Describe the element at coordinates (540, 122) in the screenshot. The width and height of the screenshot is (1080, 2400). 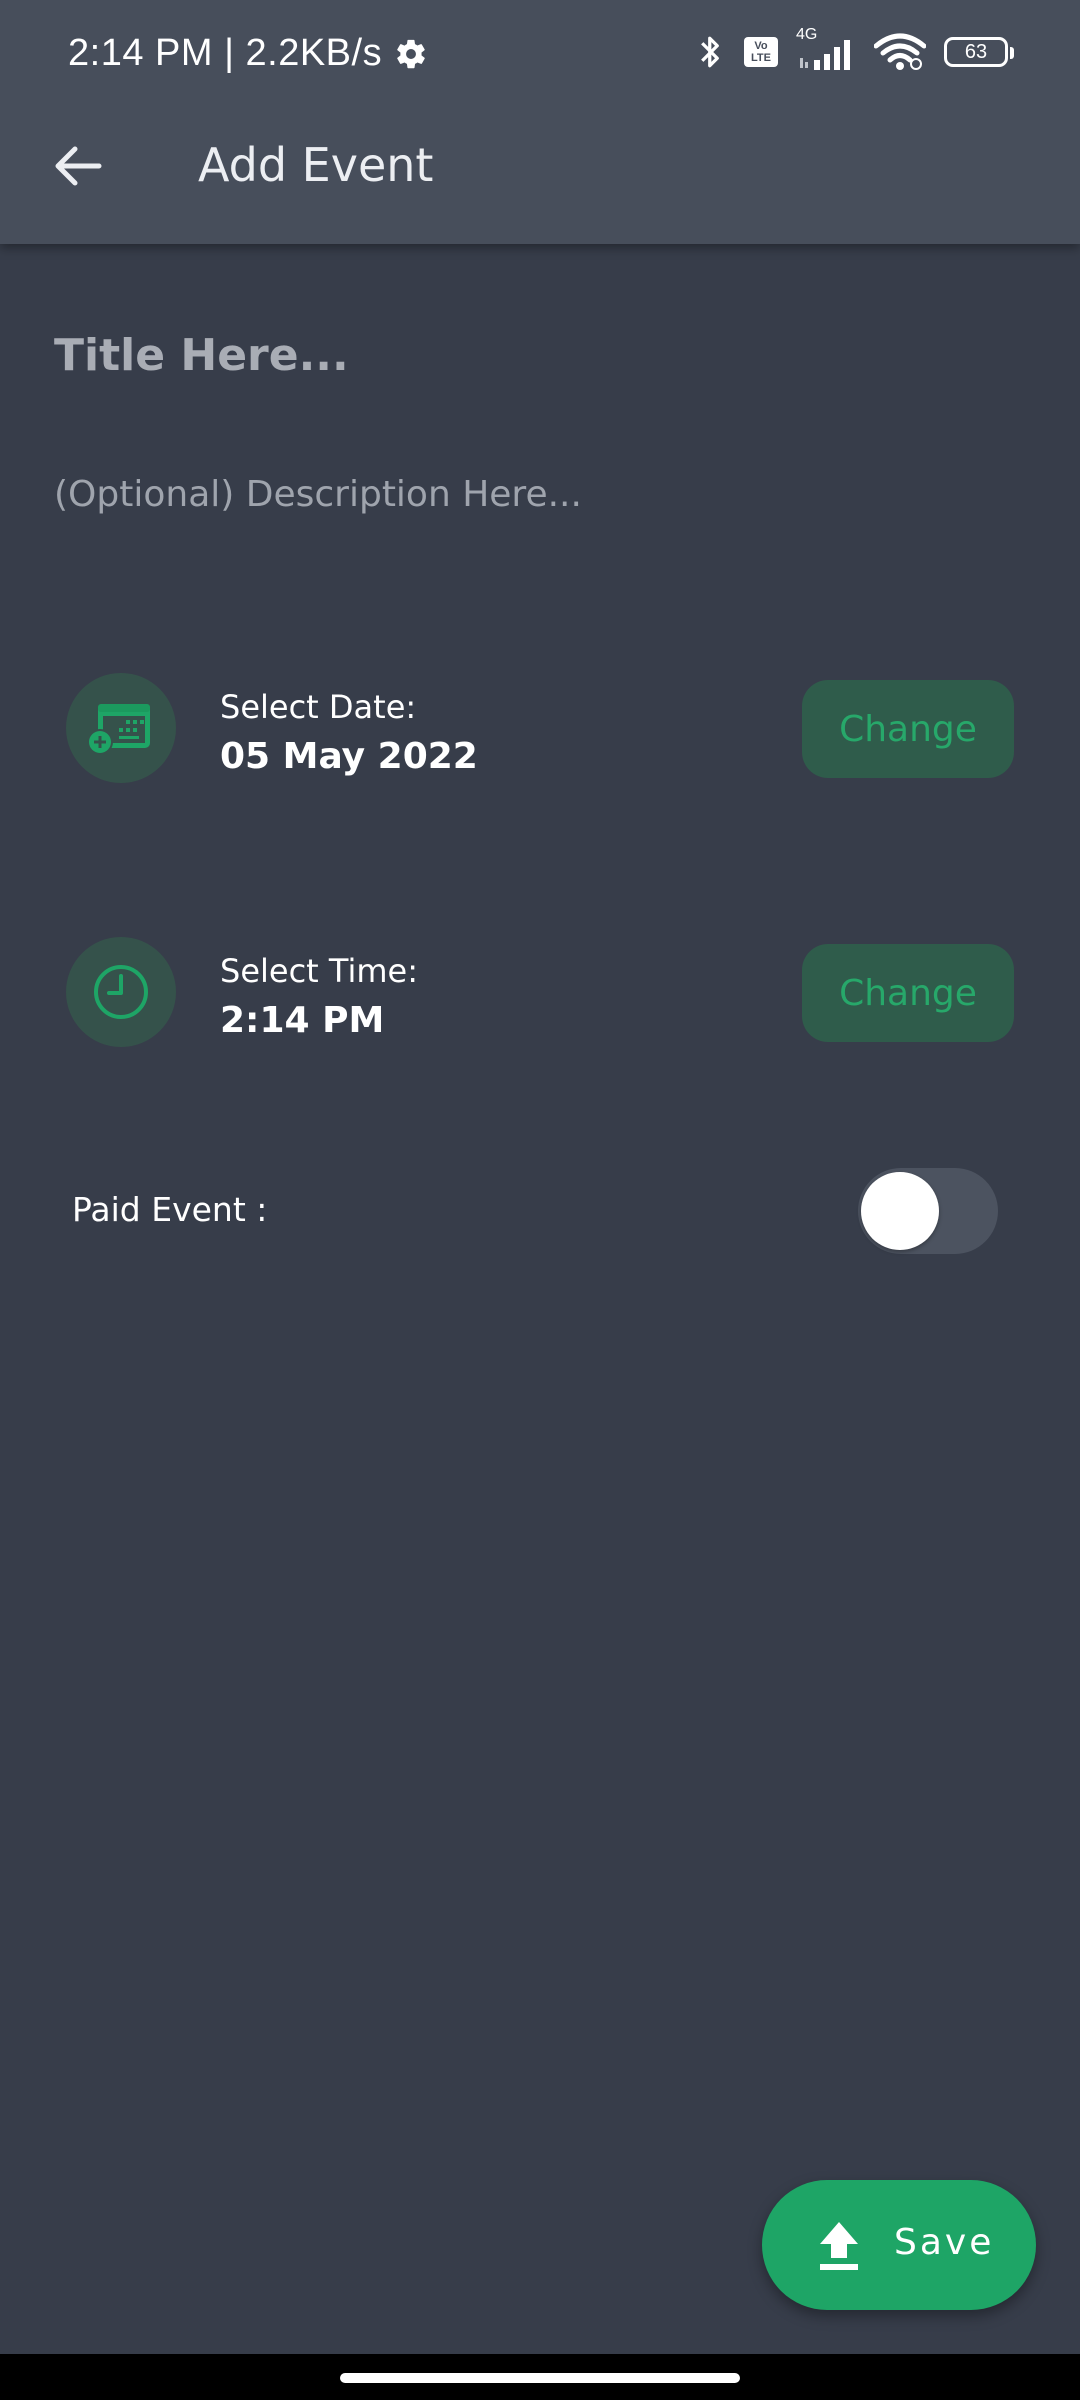
I see `top-bar: 2:14 PM | 2.2KB/s Vo LTE 4G 63 Add Event` at that location.